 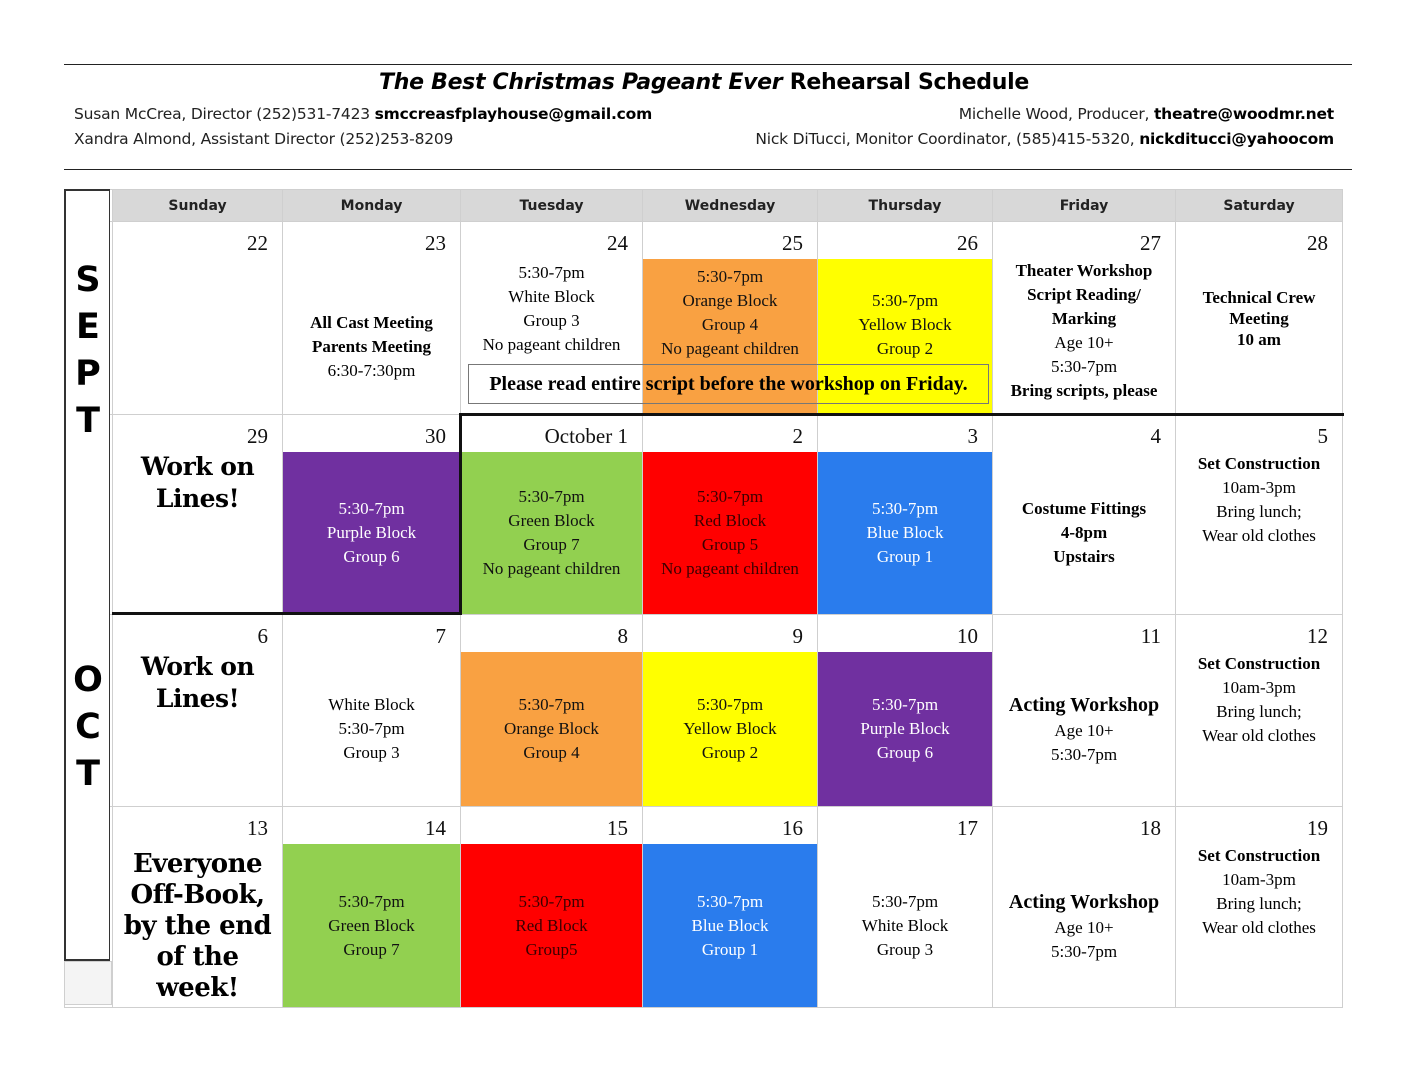 What do you see at coordinates (263, 636) in the screenshot?
I see `day-number: 6` at bounding box center [263, 636].